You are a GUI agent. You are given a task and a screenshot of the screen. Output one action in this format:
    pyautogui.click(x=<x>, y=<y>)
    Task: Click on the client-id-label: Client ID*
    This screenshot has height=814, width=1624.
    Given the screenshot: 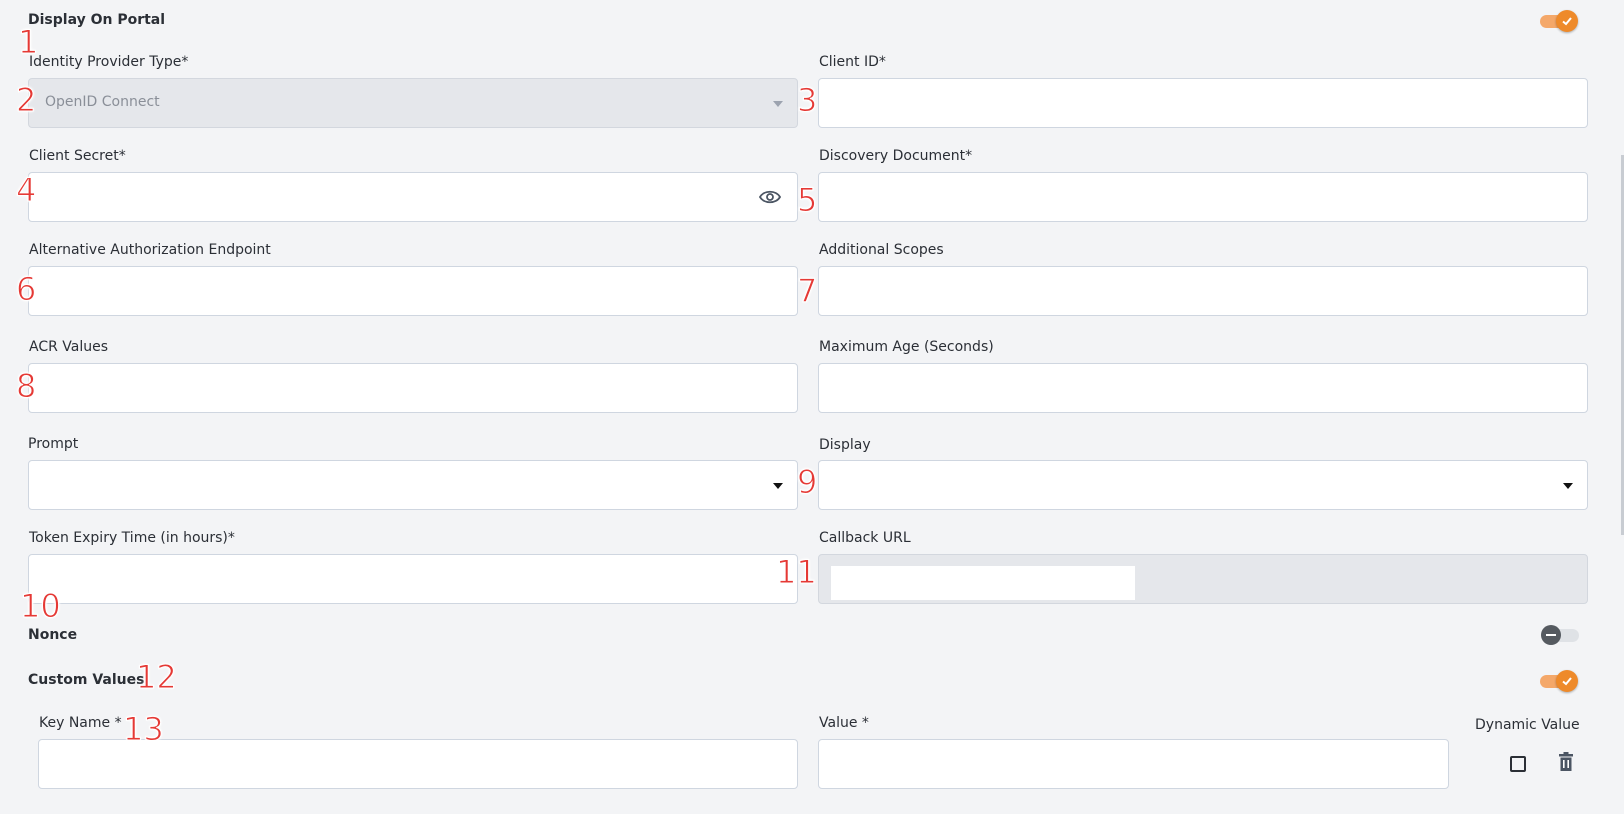 What is the action you would take?
    pyautogui.click(x=852, y=62)
    